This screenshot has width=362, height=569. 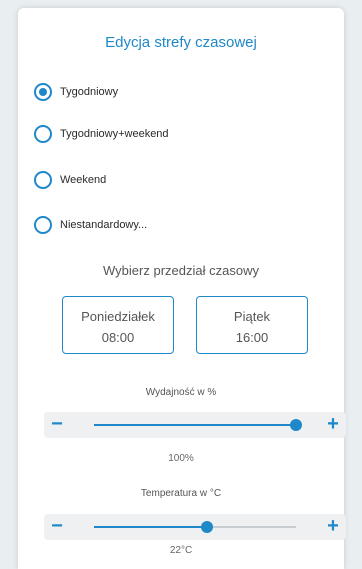 What do you see at coordinates (181, 392) in the screenshot?
I see `efficiency-label: Wydajność w %` at bounding box center [181, 392].